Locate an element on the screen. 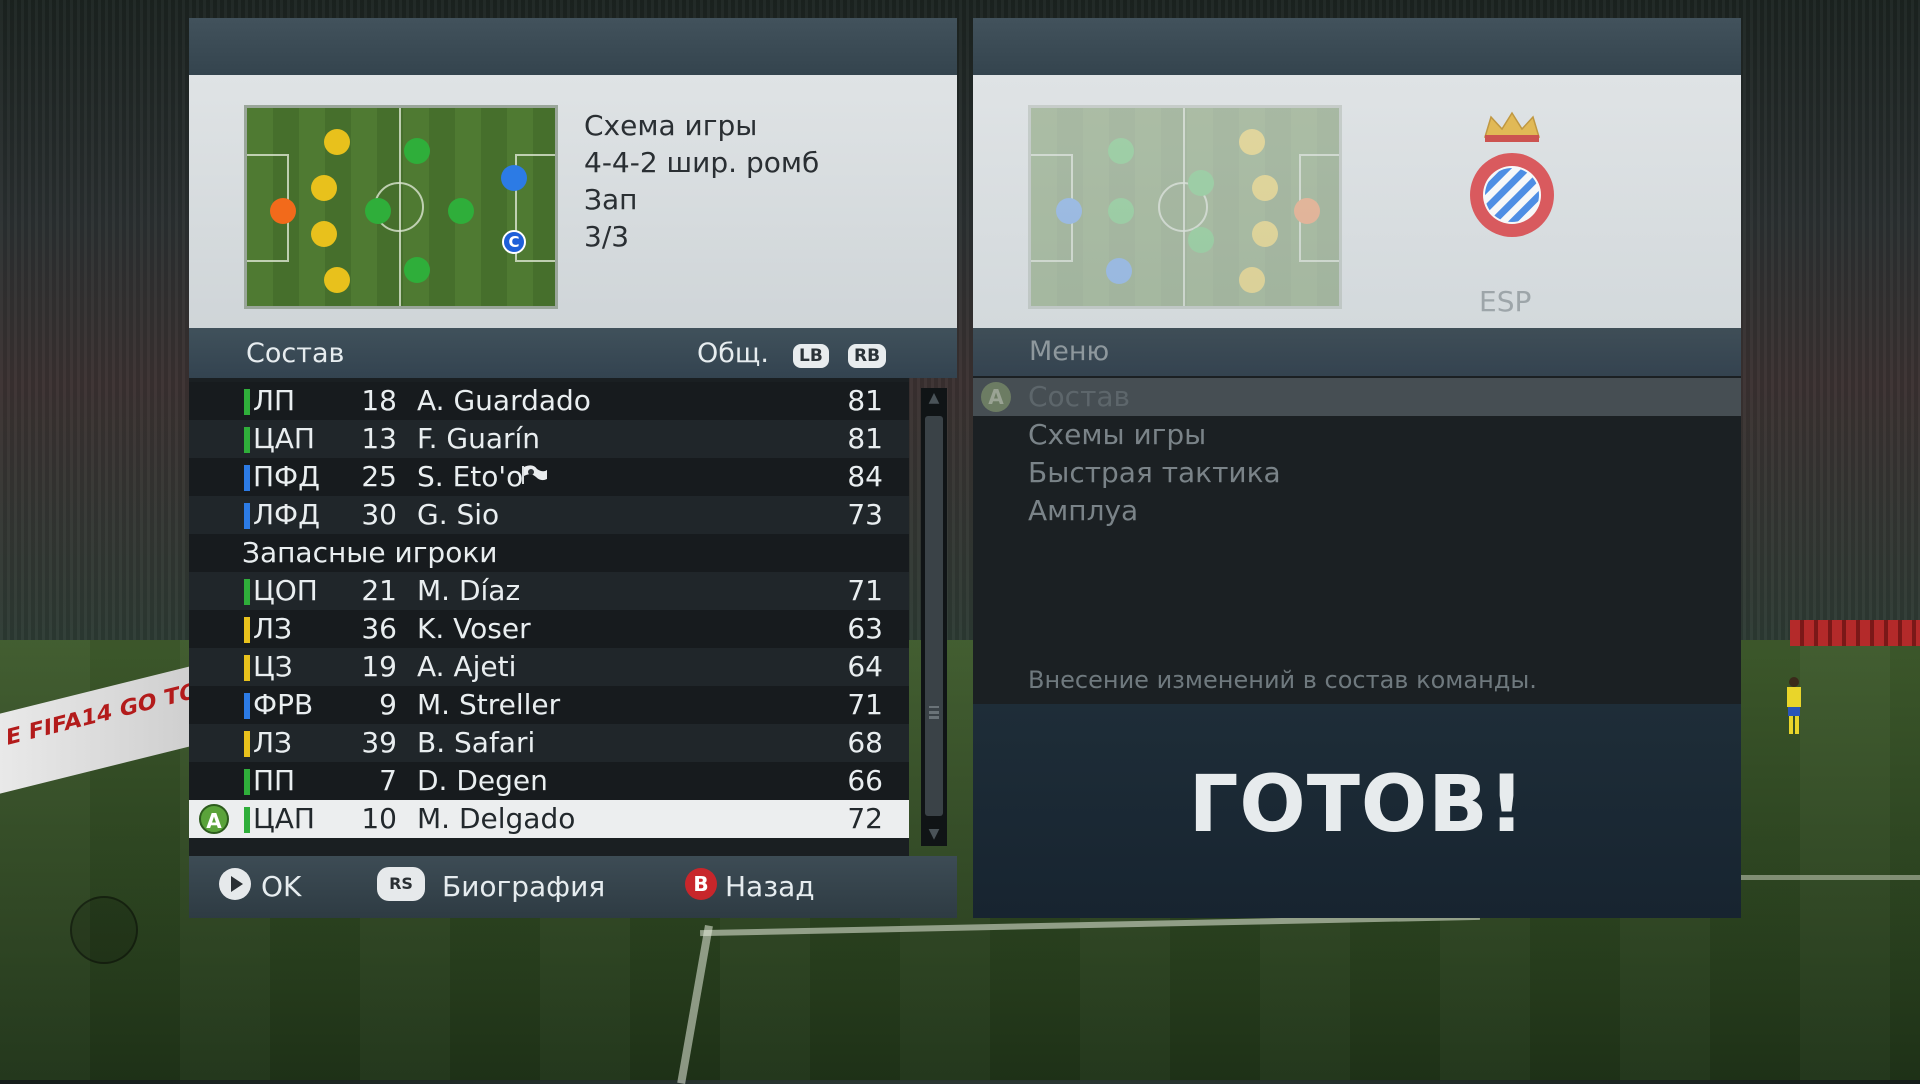 This screenshot has width=1920, height=1084. opponent-info: ESP is located at coordinates (1357, 201).